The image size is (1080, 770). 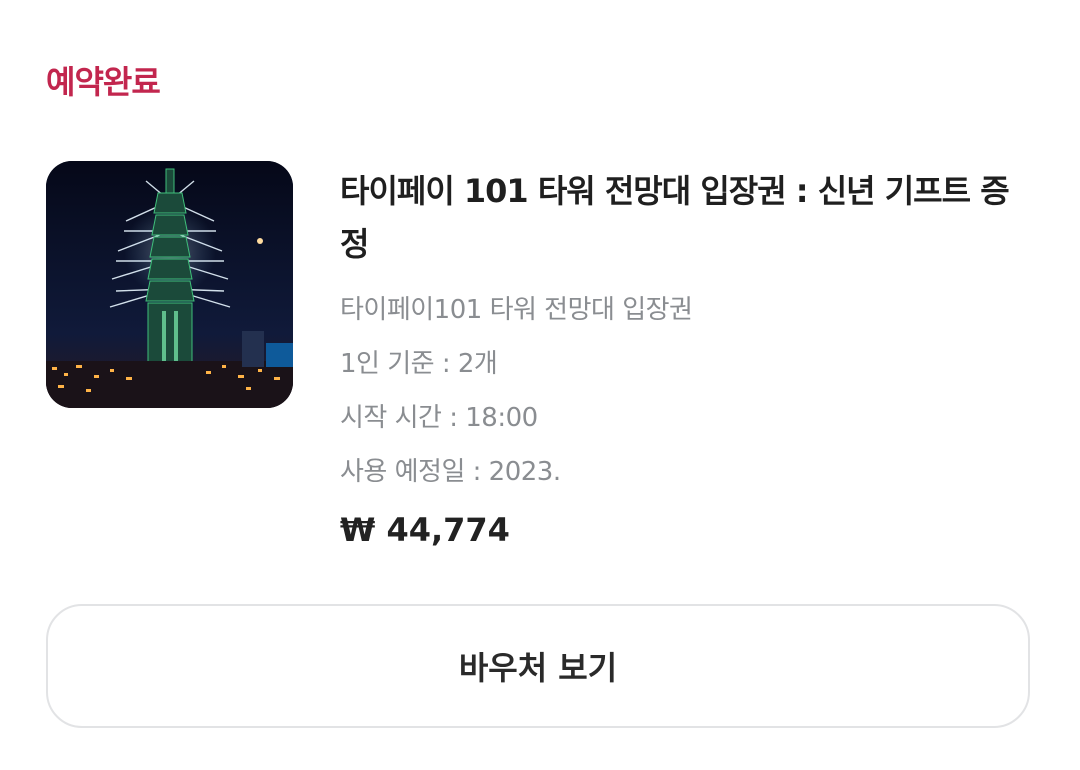 I want to click on product-title: 타이페이 101 타워 전망대 입장권 : 신년 기프트 증정, so click(x=685, y=218).